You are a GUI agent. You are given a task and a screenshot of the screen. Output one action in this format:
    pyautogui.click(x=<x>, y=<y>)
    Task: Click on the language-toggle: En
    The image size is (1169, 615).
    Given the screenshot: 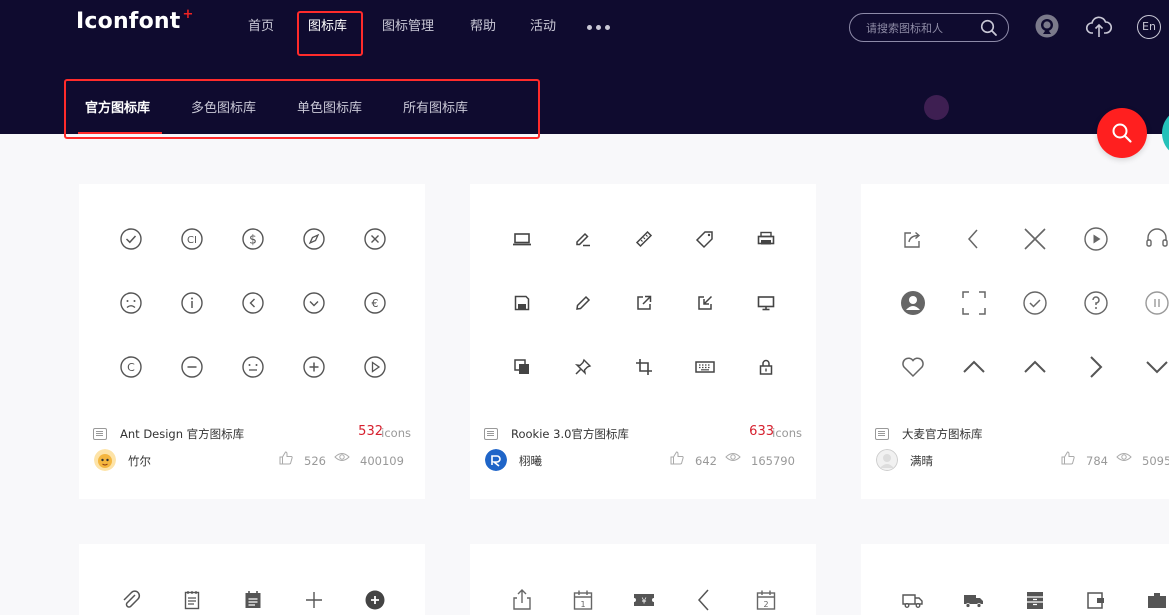 What is the action you would take?
    pyautogui.click(x=1149, y=27)
    